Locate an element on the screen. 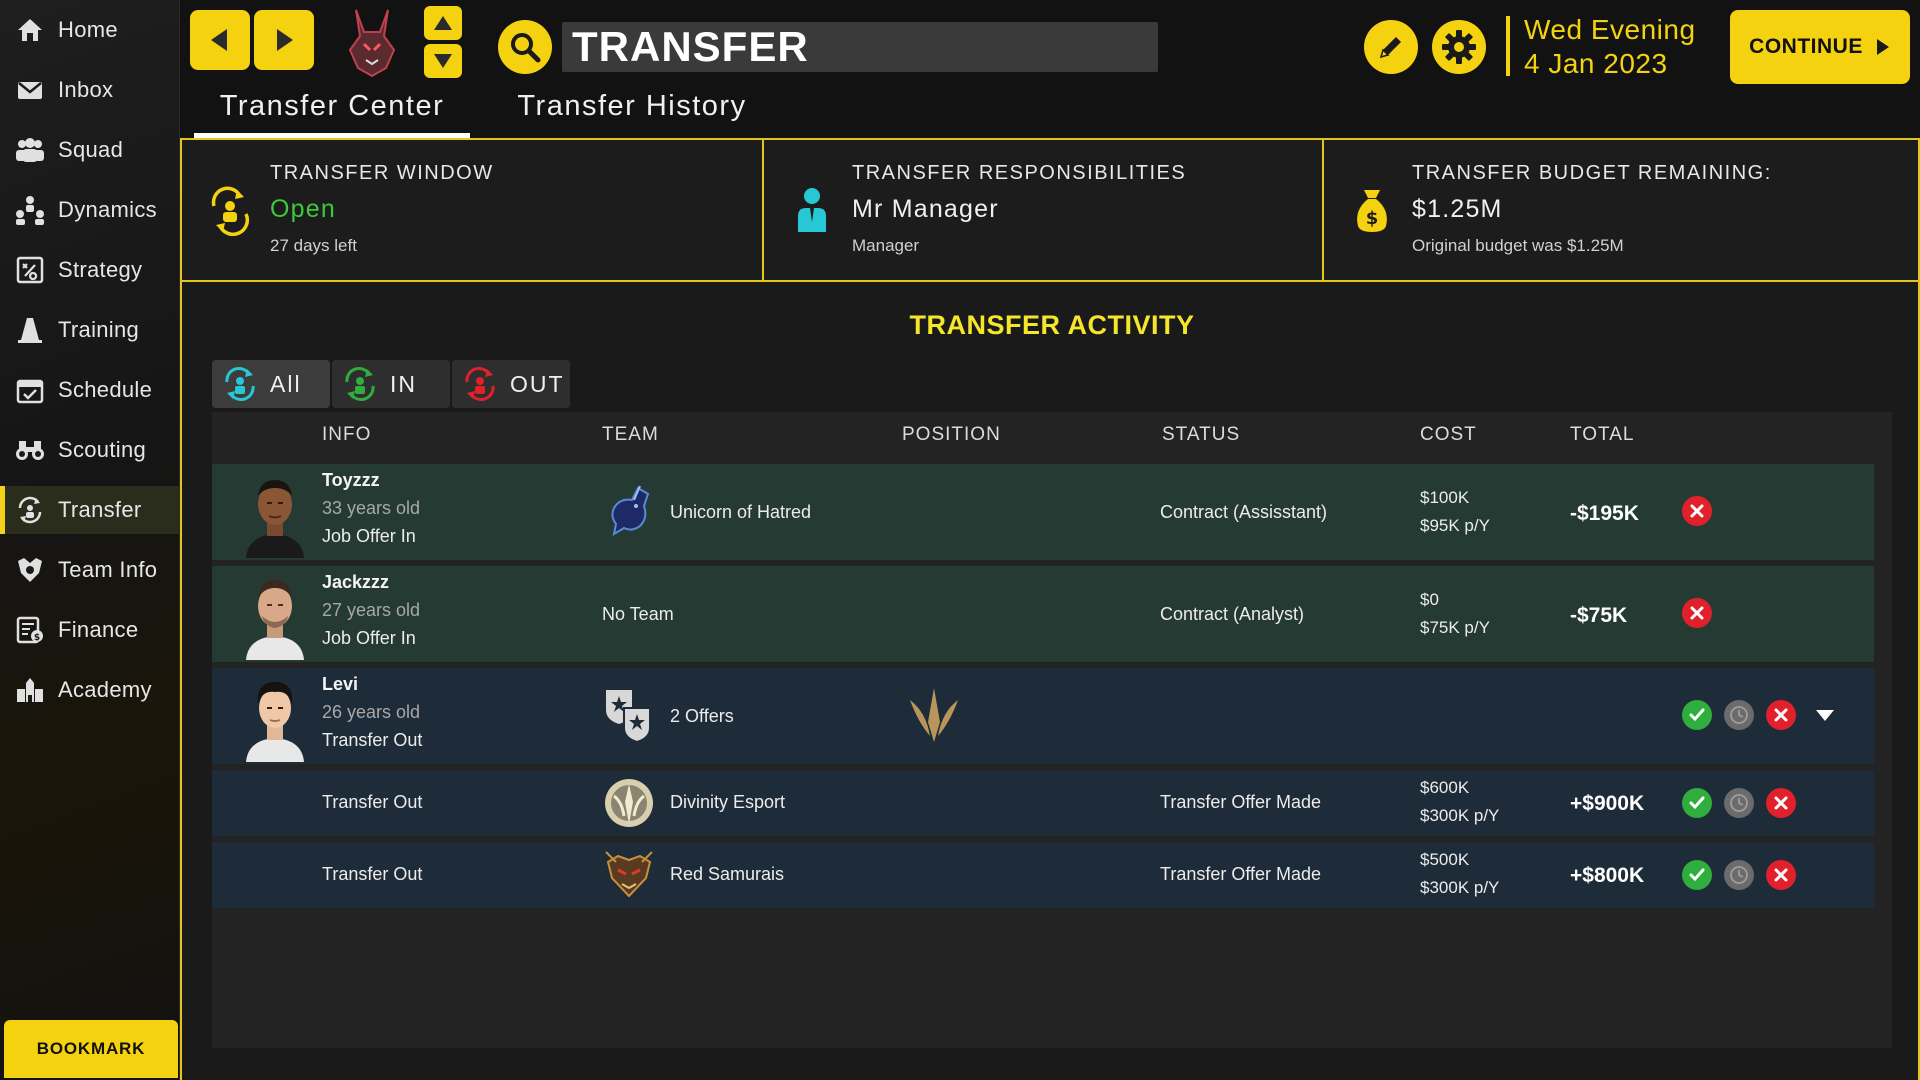 This screenshot has width=1920, height=1080. player-name: Levi is located at coordinates (340, 684).